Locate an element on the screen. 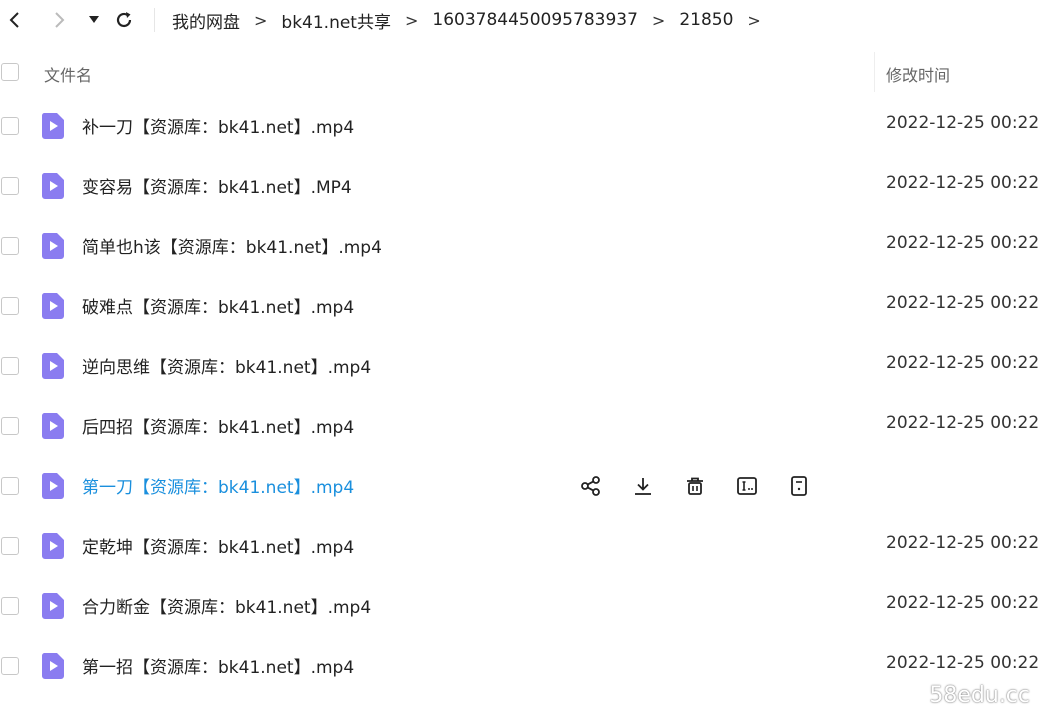 The height and width of the screenshot is (716, 1044). download-icon is located at coordinates (643, 486).